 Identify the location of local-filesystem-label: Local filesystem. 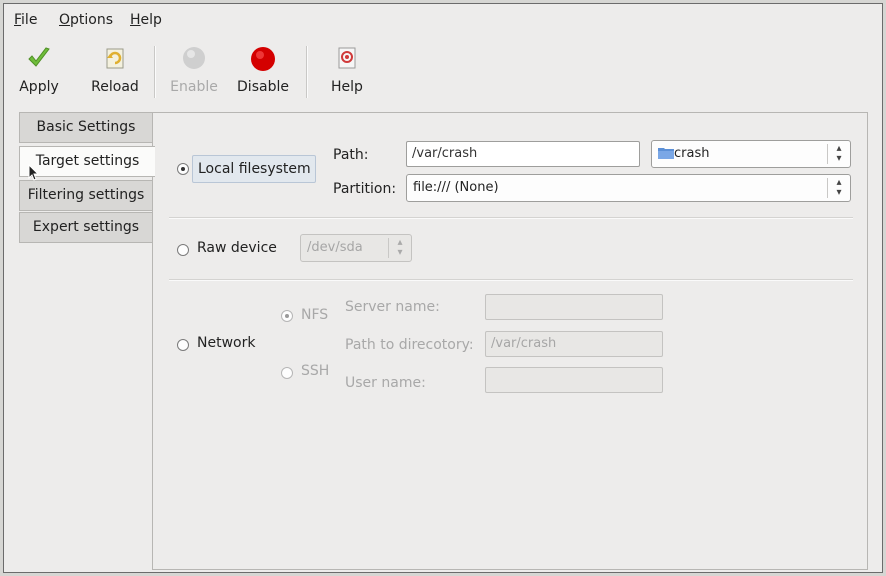
(254, 169).